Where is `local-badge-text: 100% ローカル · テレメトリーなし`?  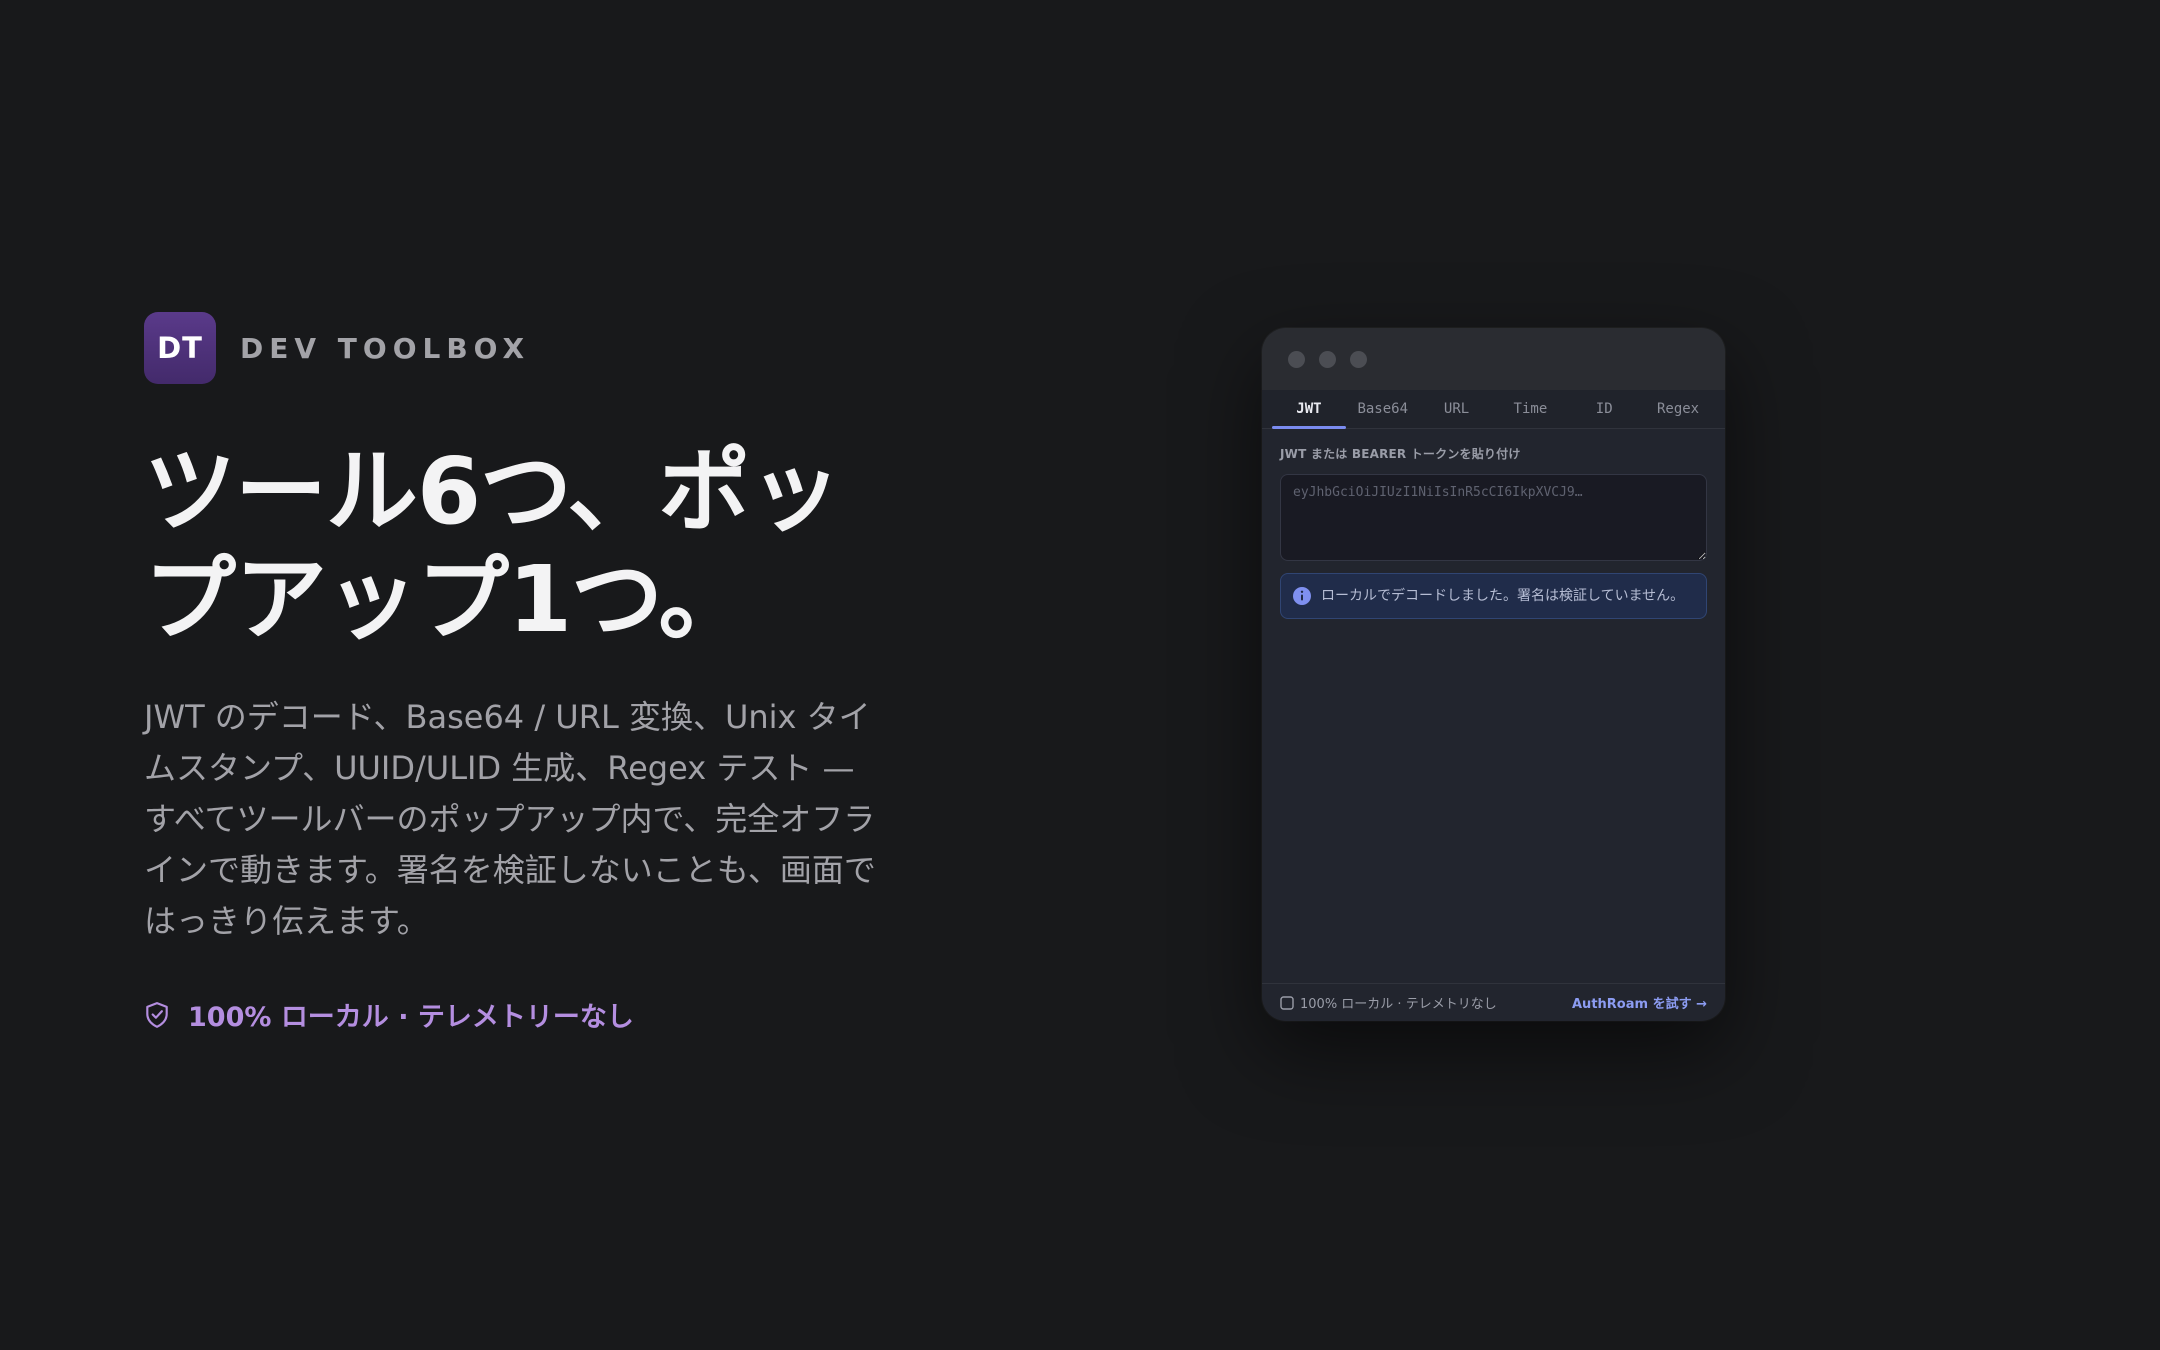 local-badge-text: 100% ローカル · テレメトリーなし is located at coordinates (411, 1017).